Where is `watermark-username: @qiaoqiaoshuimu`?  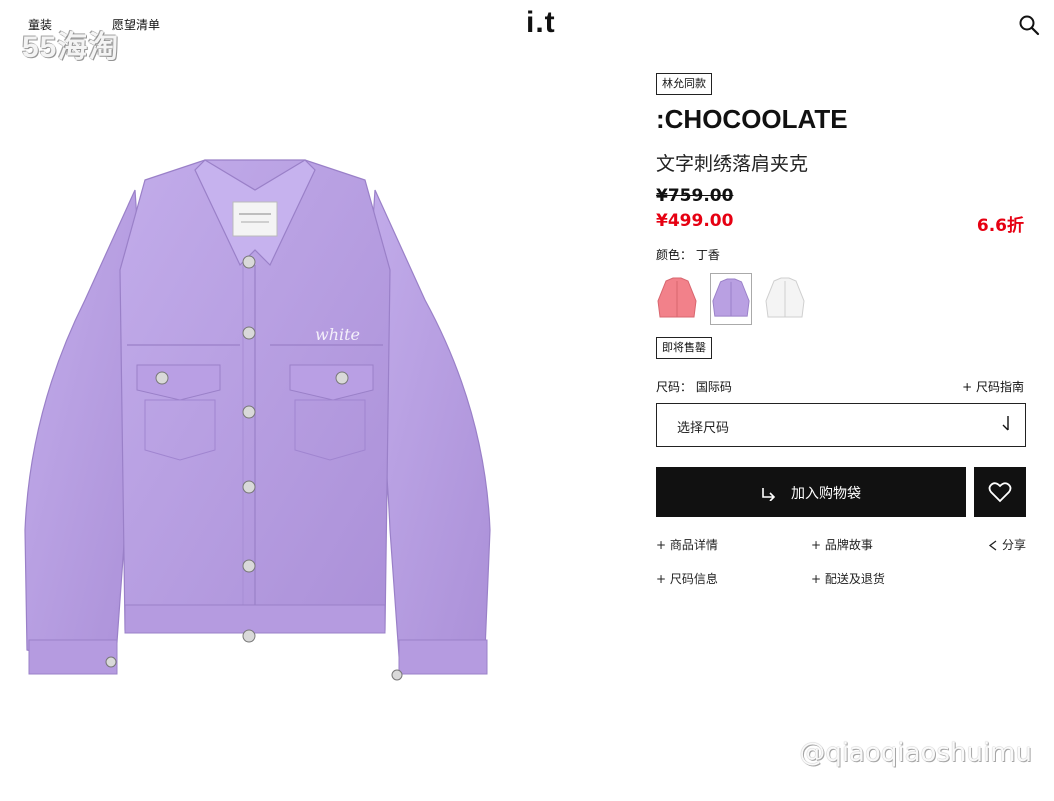 watermark-username: @qiaoqiaoshuimu is located at coordinates (915, 753).